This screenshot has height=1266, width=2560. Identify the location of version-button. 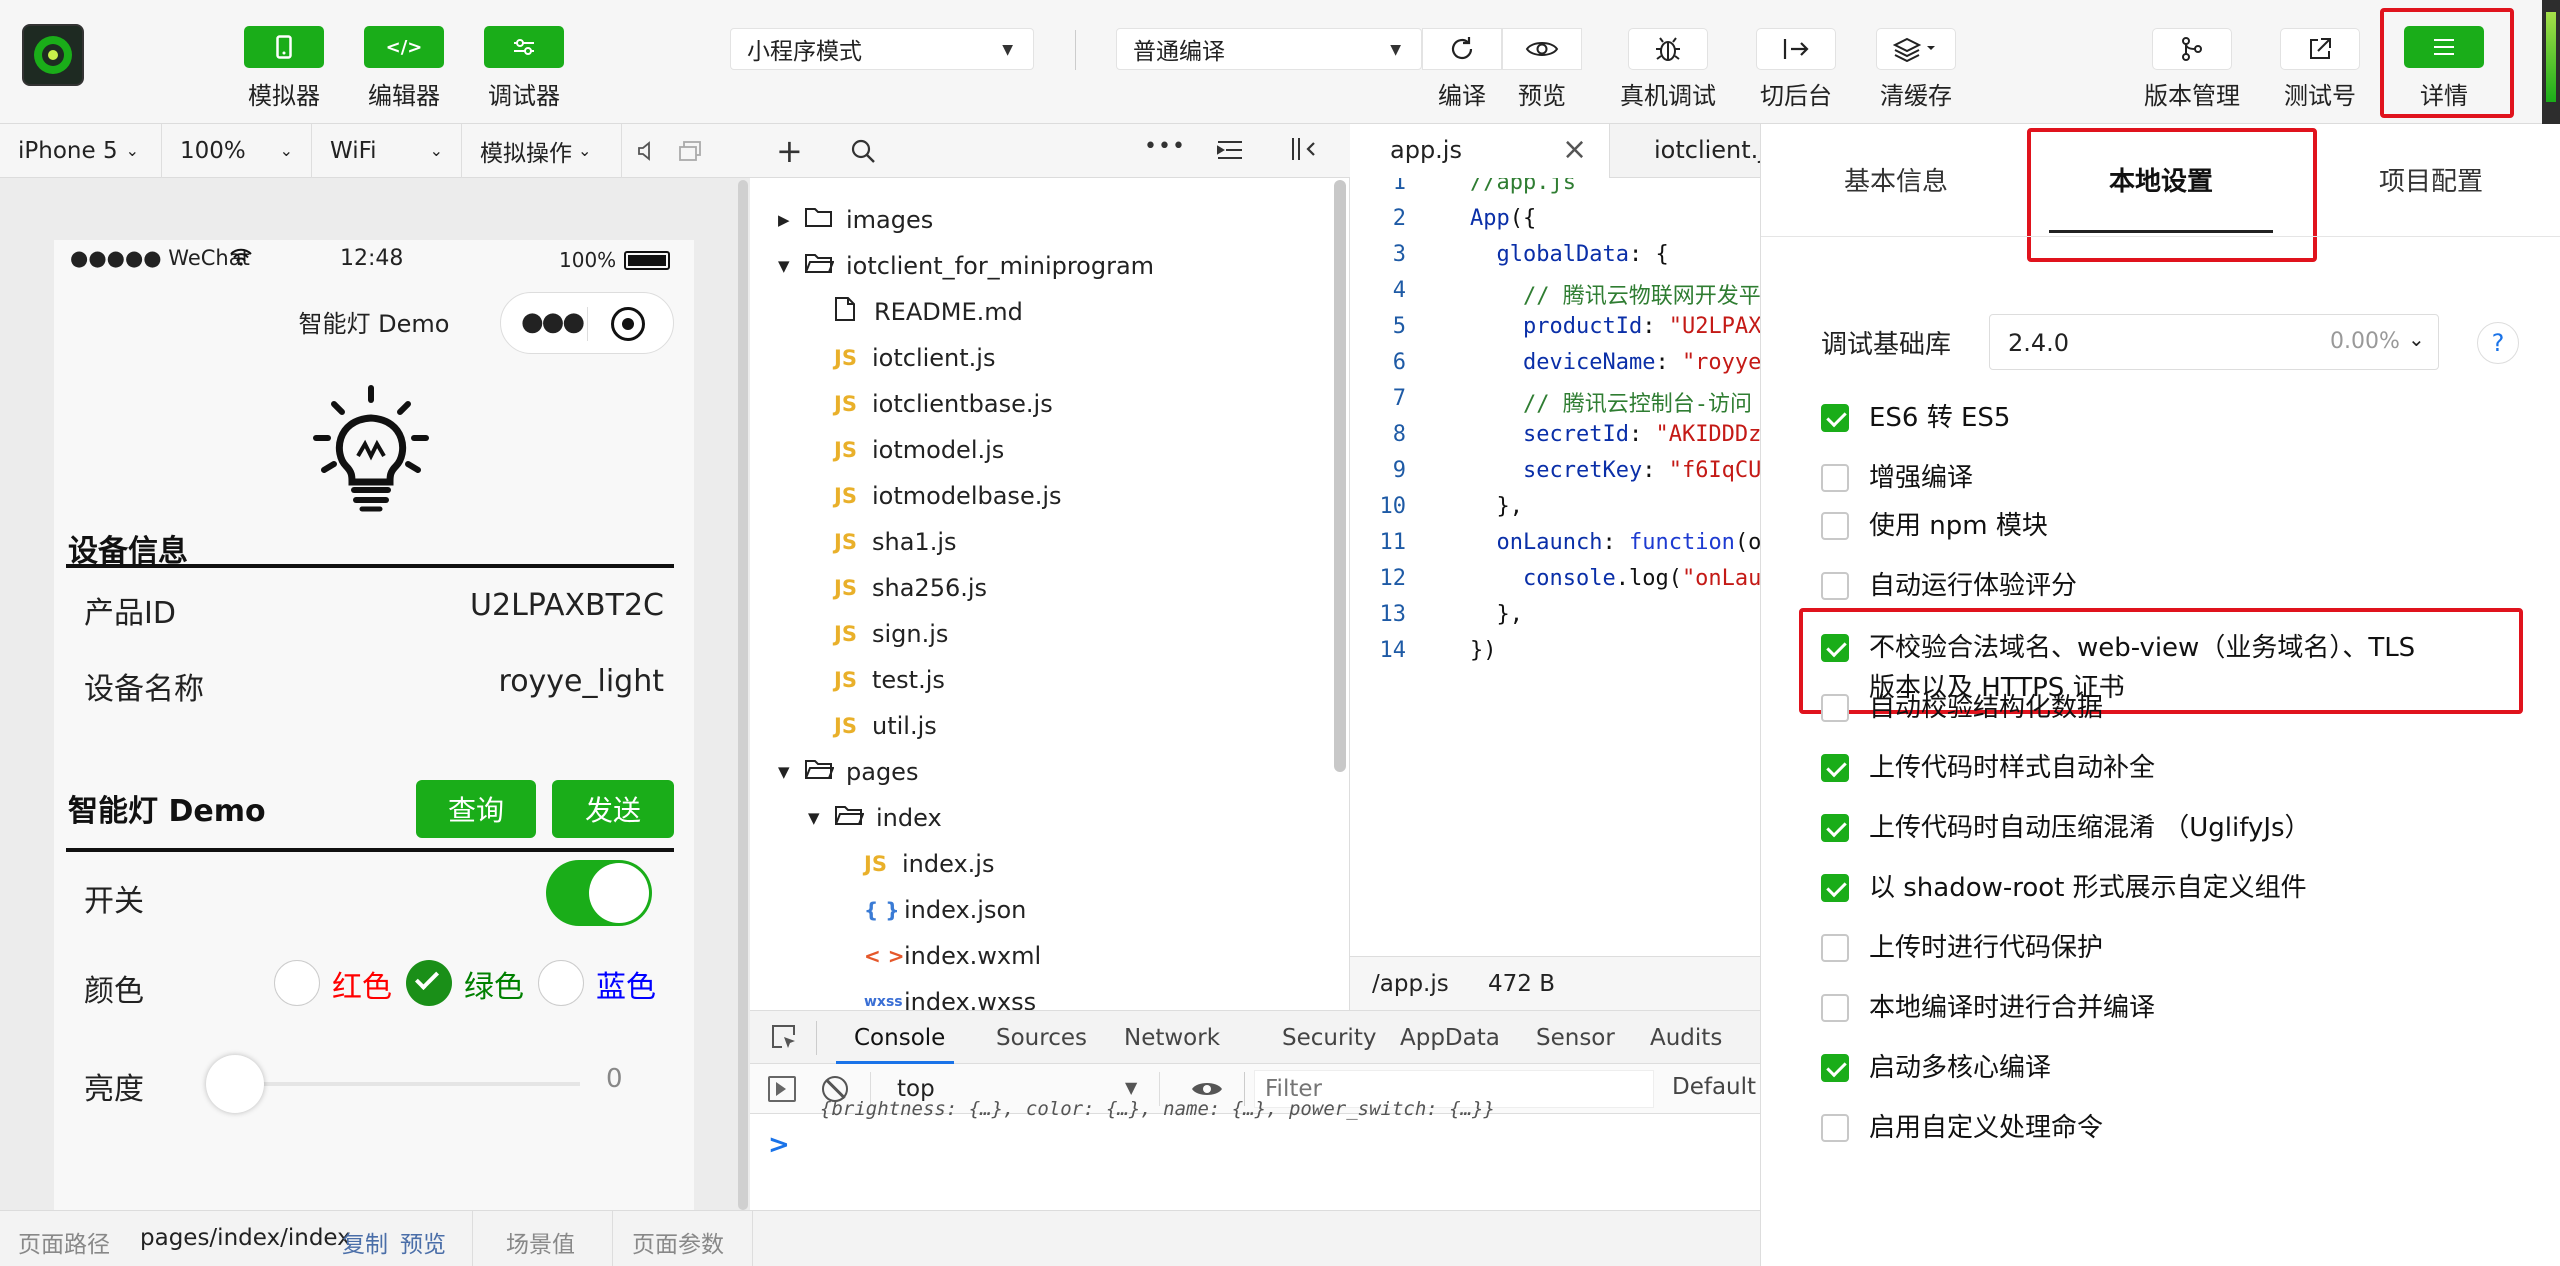
(2192, 49).